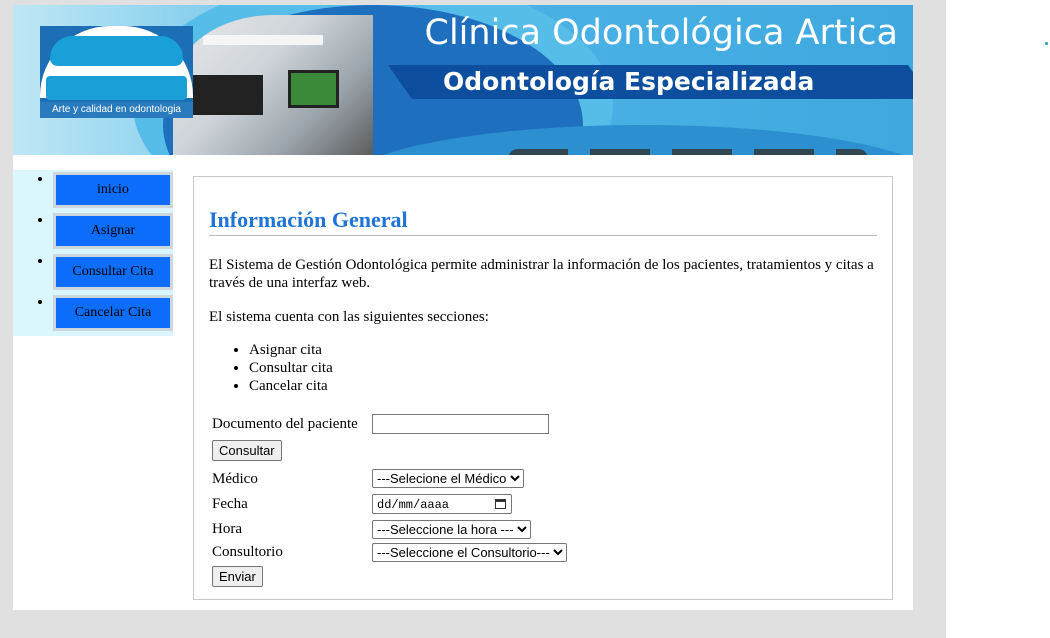 Image resolution: width=1050 pixels, height=638 pixels. Describe the element at coordinates (291, 368) in the screenshot. I see `list-item: Consultar cita` at that location.